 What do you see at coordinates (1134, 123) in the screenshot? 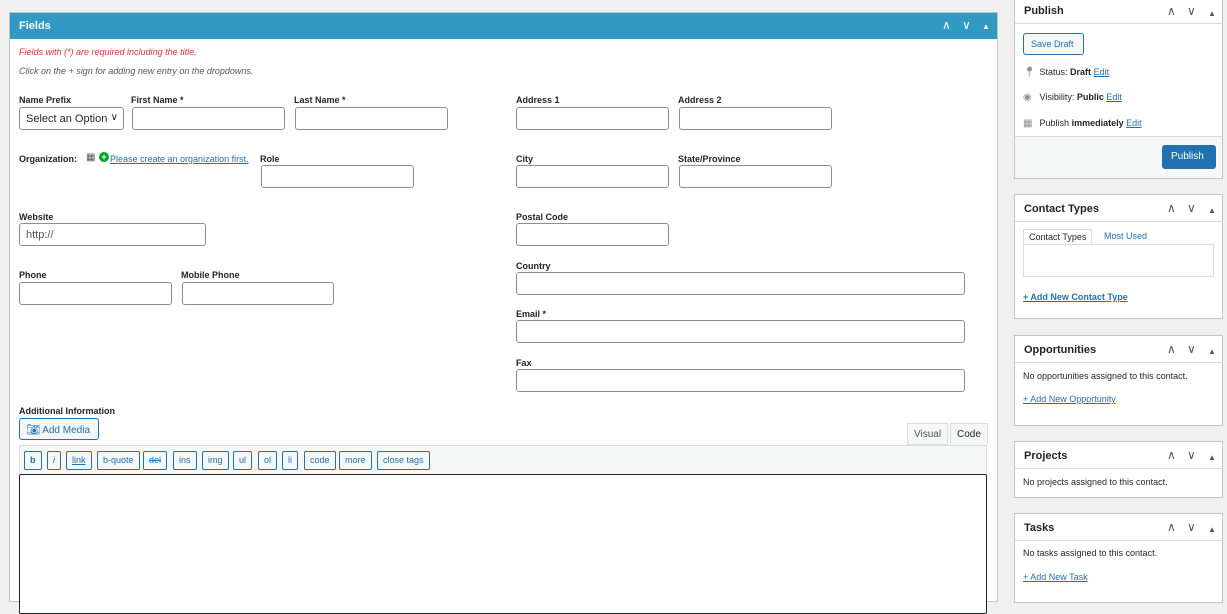
I see `edit-publish-date-link: Edit` at bounding box center [1134, 123].